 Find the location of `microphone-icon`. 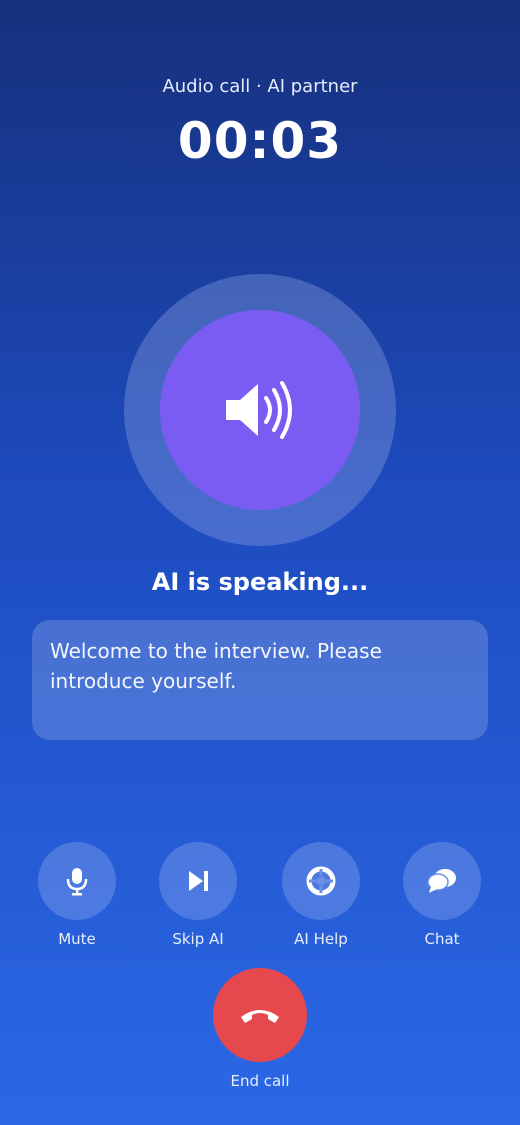

microphone-icon is located at coordinates (77, 882).